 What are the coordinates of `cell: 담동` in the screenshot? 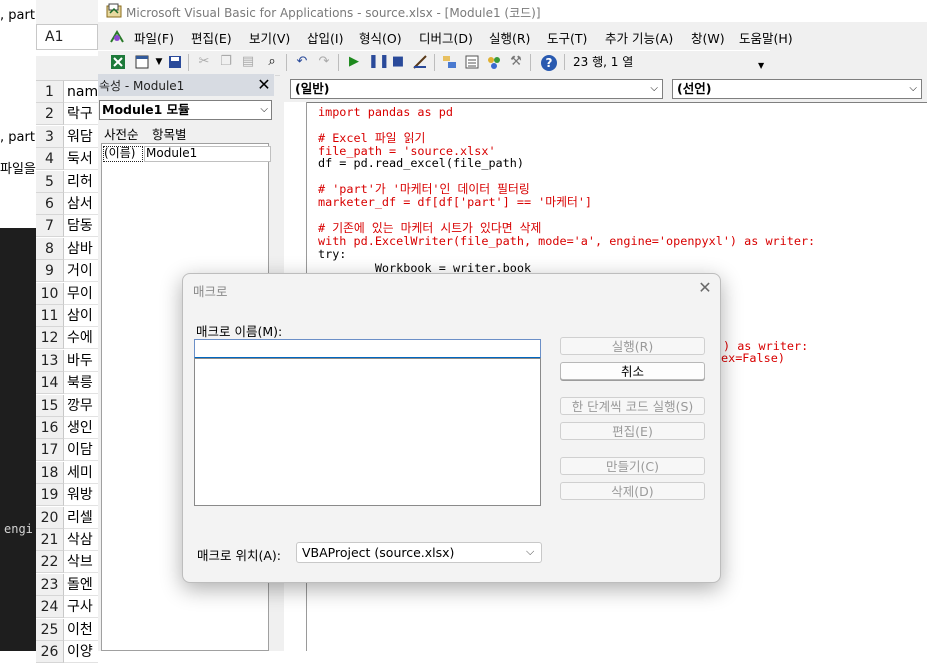 It's located at (81, 226).